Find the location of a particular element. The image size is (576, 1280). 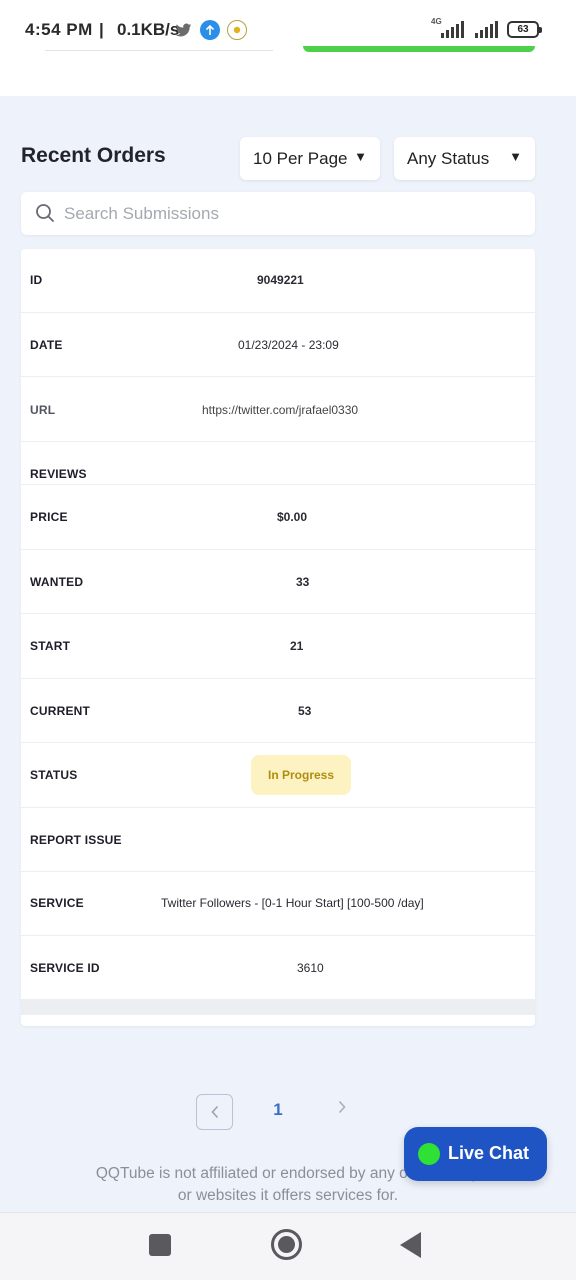

table-row-id: ID 9049221 is located at coordinates (278, 281).